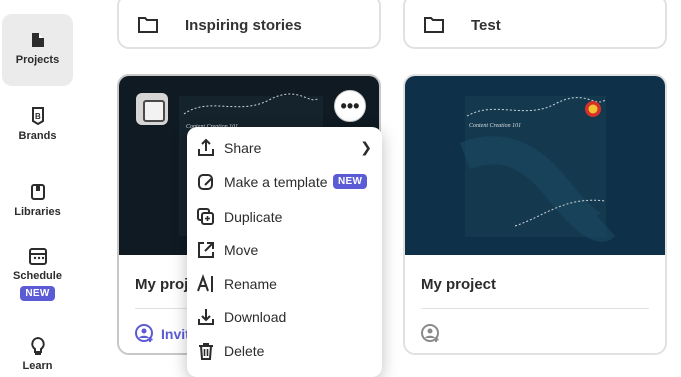 The image size is (681, 377). I want to click on nav-label: Schedule, so click(37, 276).